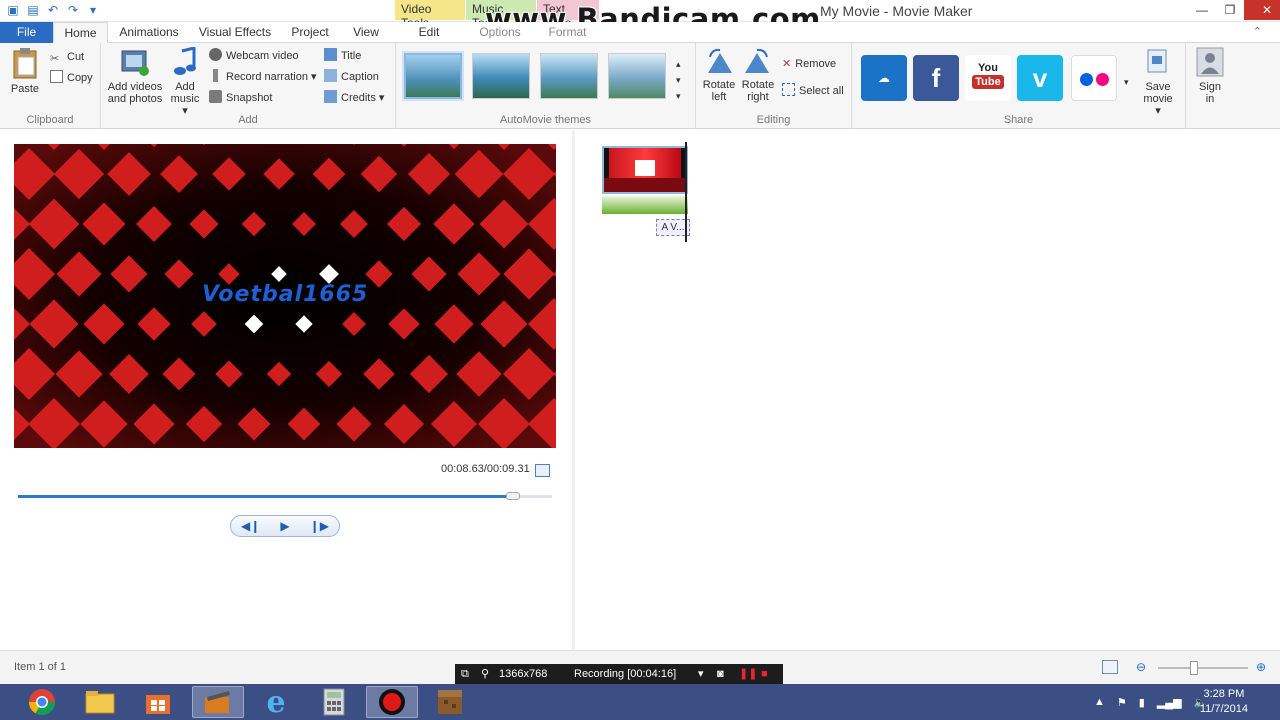 This screenshot has width=1280, height=720. I want to click on action-center-flag-icon: ⚑, so click(1122, 702).